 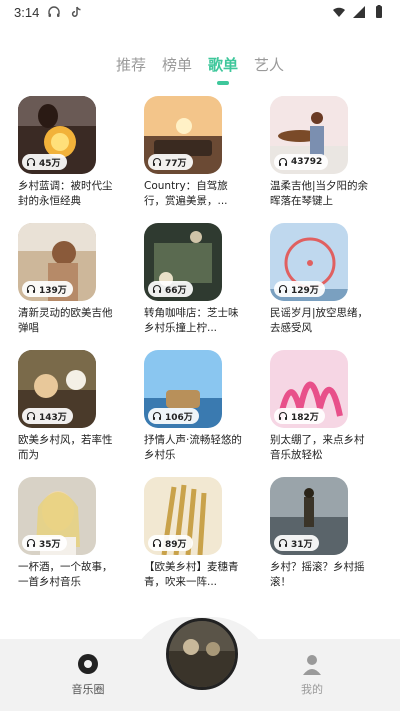 I want to click on nav-music-circle: 音乐圈, so click(x=88, y=675).